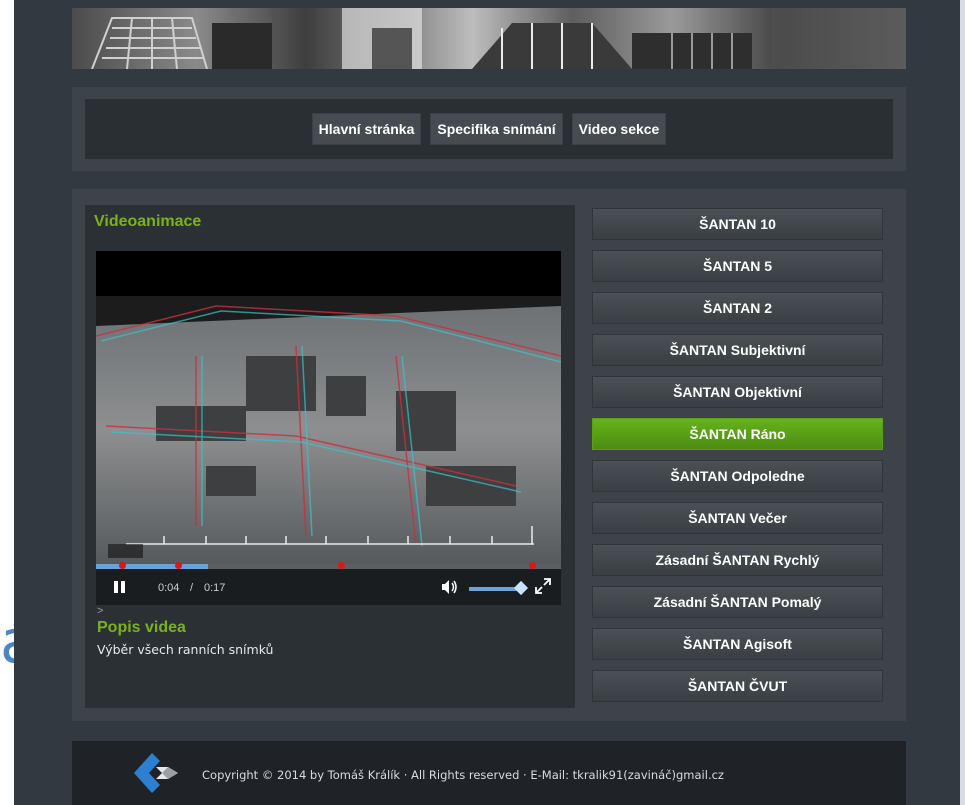 The image size is (965, 805). Describe the element at coordinates (543, 586) in the screenshot. I see `fullscreen-icon` at that location.